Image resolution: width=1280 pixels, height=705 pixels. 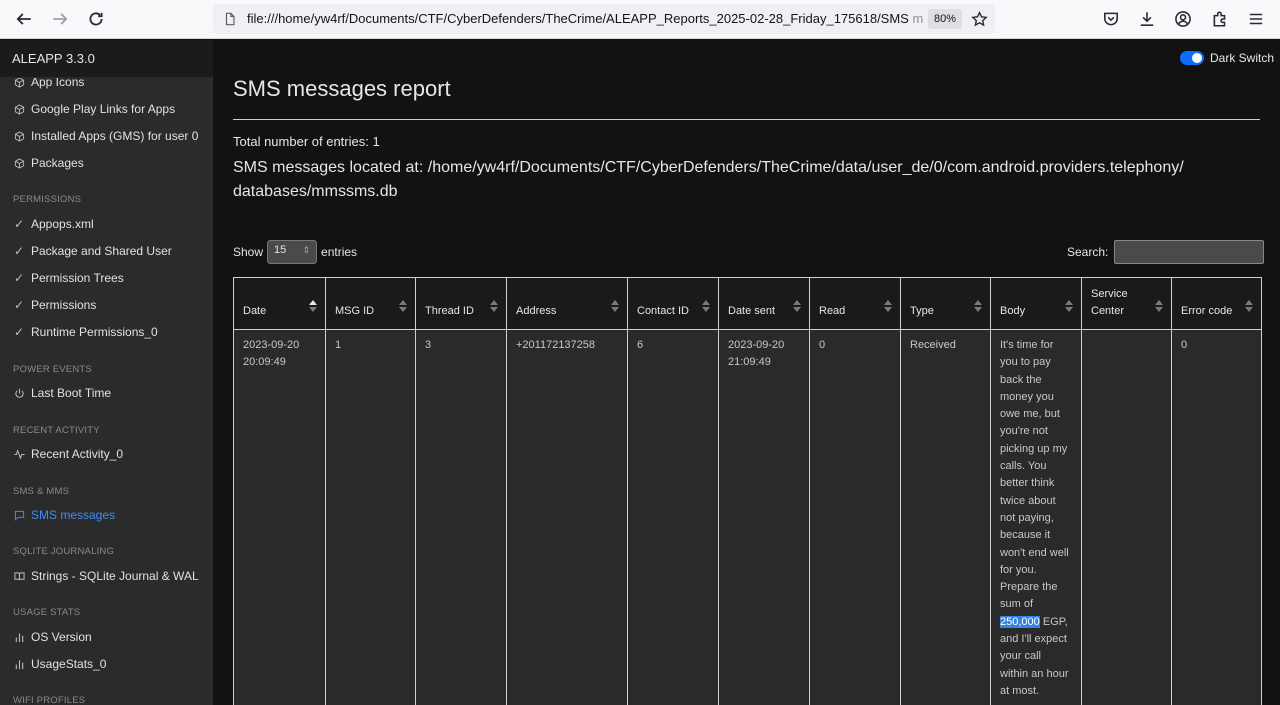 I want to click on sidebar-item-app-icons: App Icons, so click(x=48, y=83).